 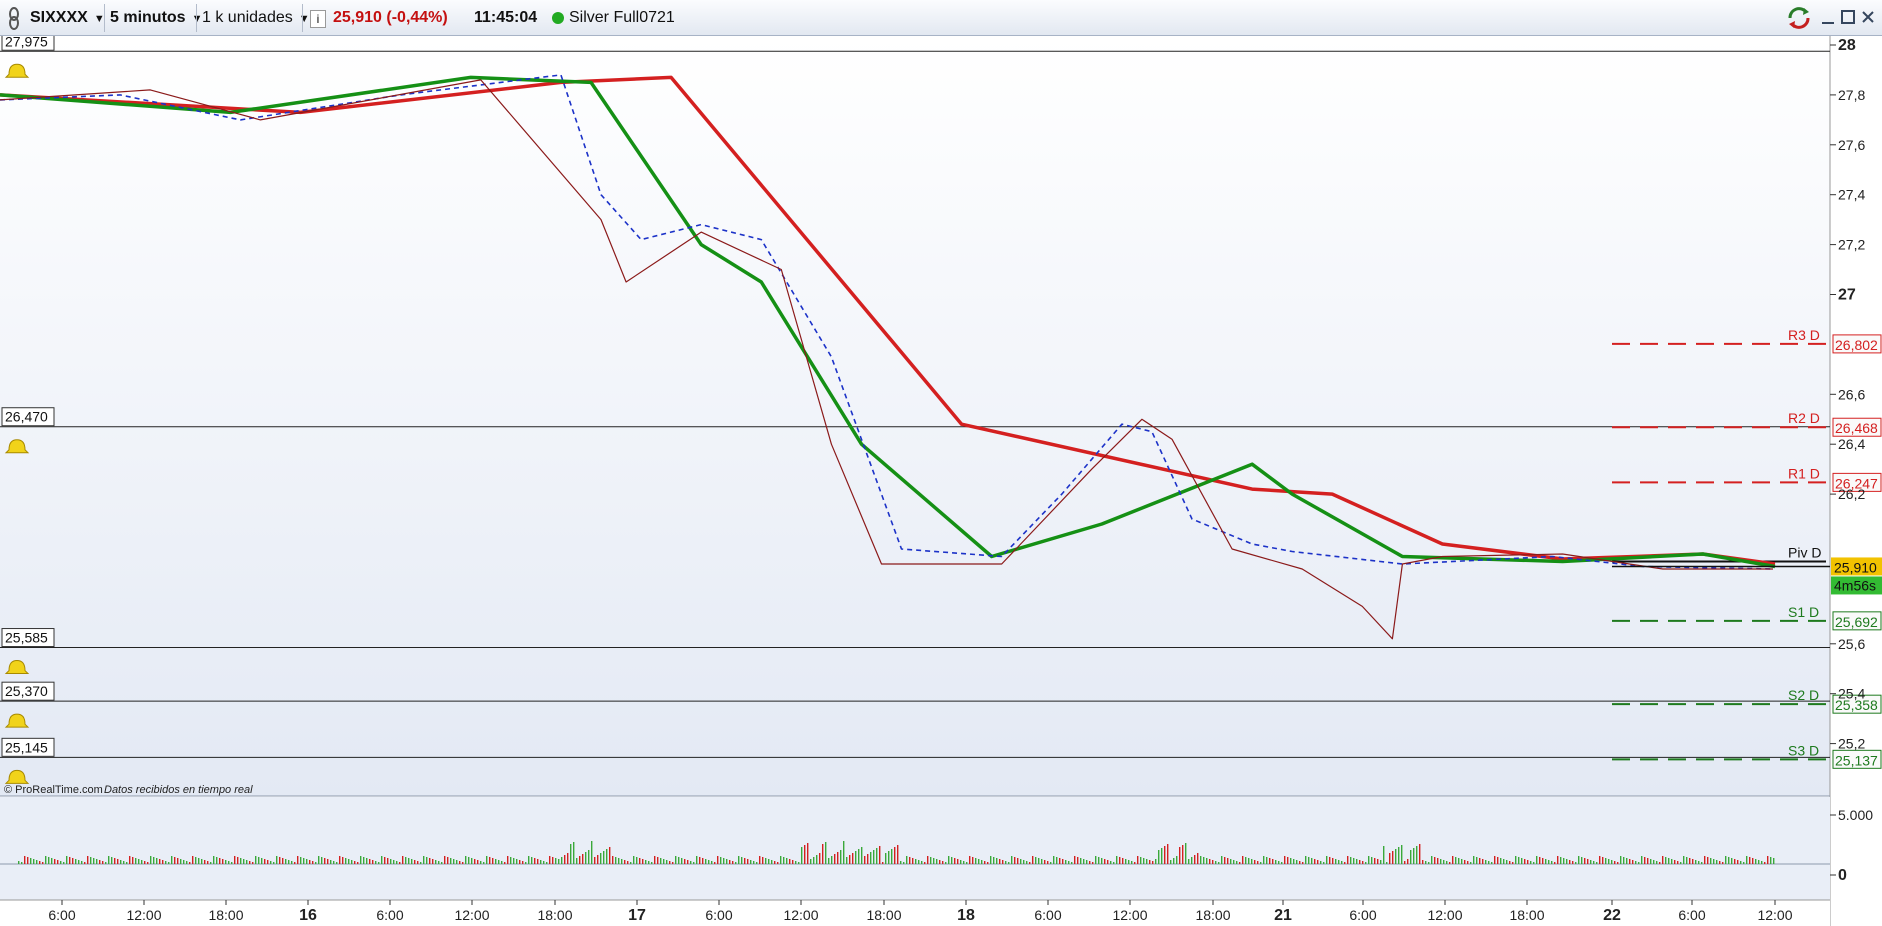 What do you see at coordinates (156, 18) in the screenshot?
I see `timeframe-dropdown: 5 minutos ▼` at bounding box center [156, 18].